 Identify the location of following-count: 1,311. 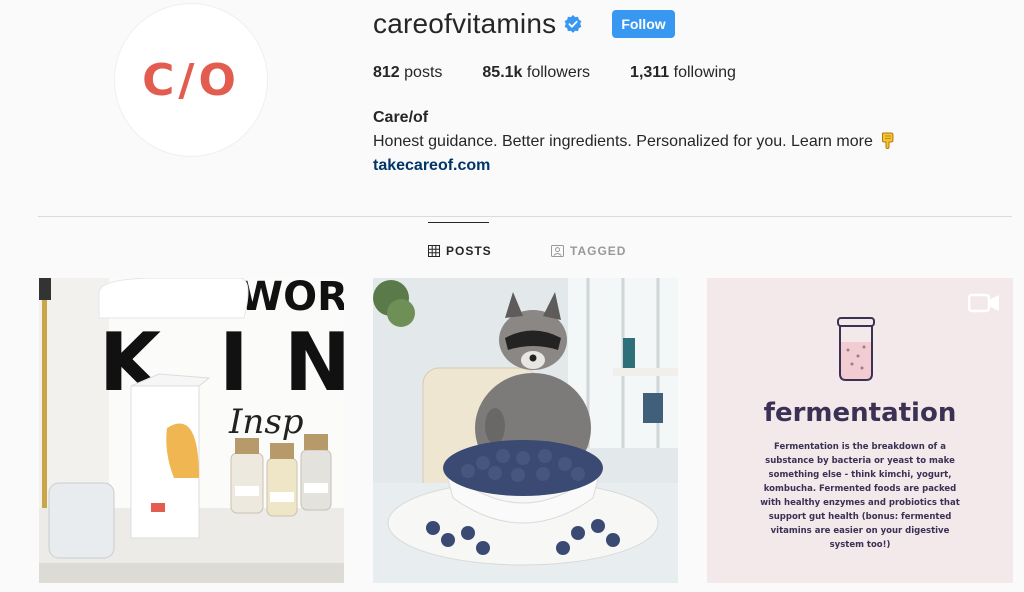
(650, 72).